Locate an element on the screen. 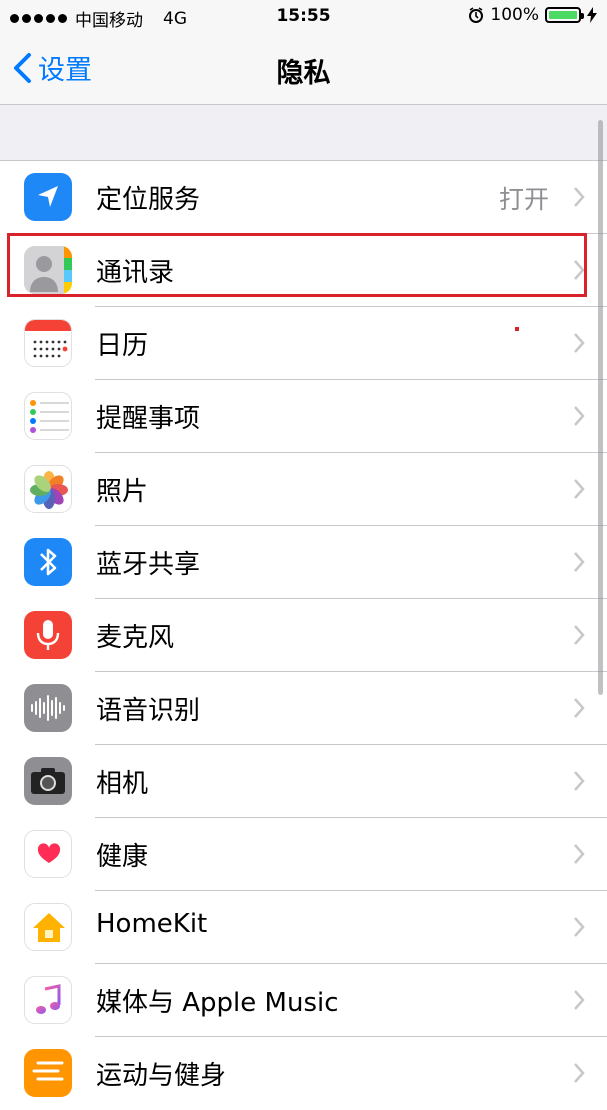 This screenshot has height=1110, width=607. status-bar: 中国移动 4G 15:55 100% is located at coordinates (303, 17).